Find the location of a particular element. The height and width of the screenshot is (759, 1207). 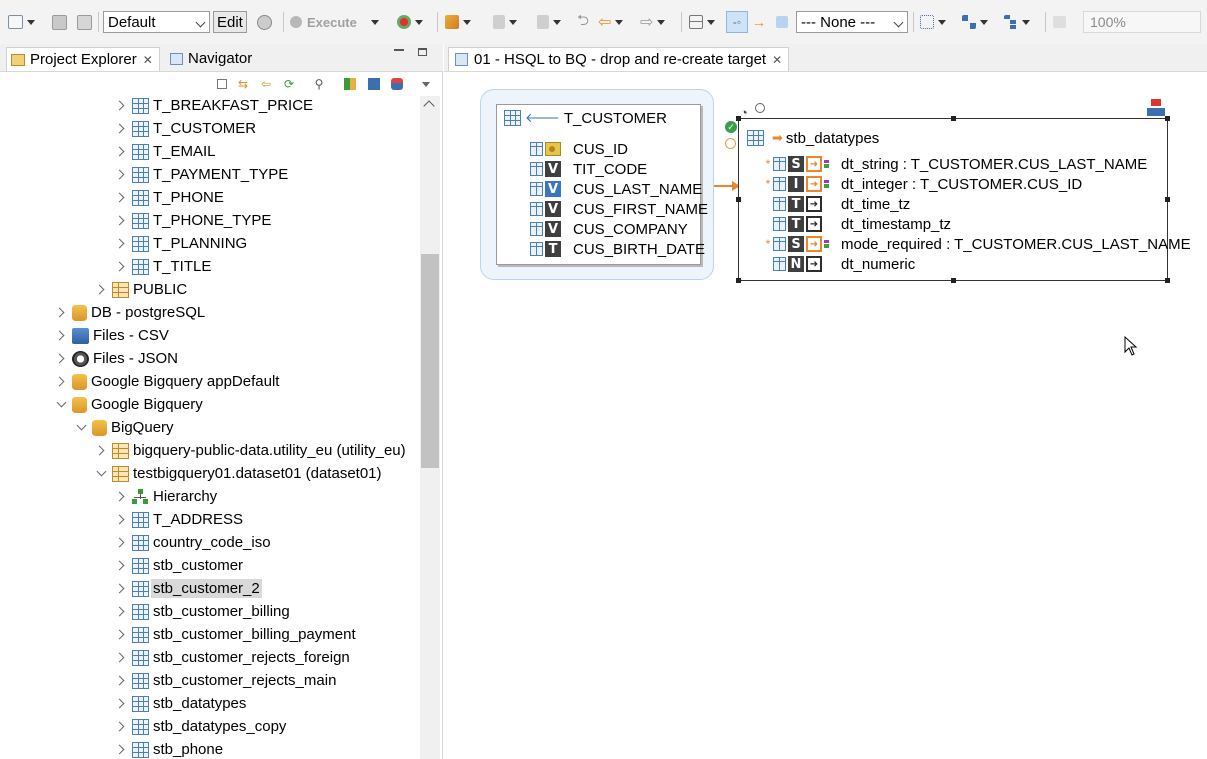

target-field-dt-numeric: N ➜ dt_numeric is located at coordinates (839, 264).